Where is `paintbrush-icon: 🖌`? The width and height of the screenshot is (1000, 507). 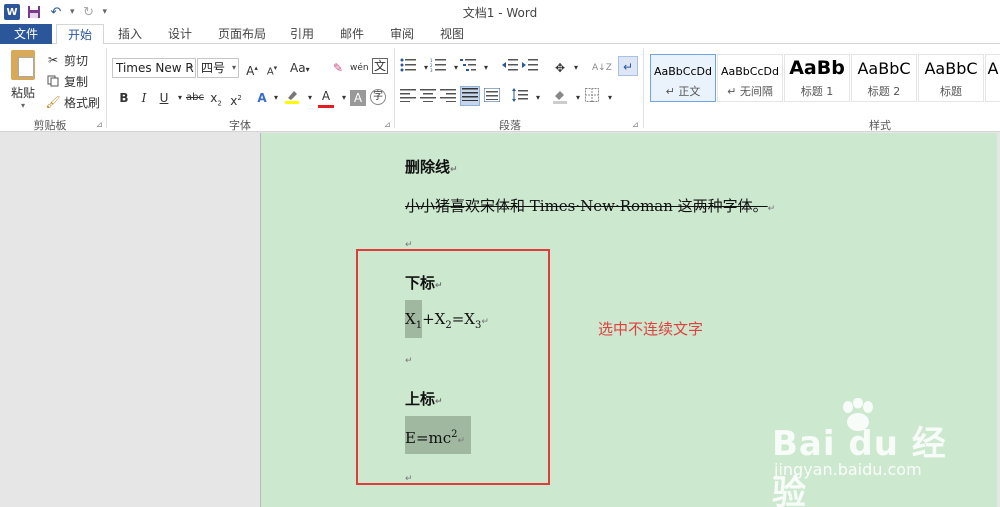 paintbrush-icon: 🖌 is located at coordinates (53, 102).